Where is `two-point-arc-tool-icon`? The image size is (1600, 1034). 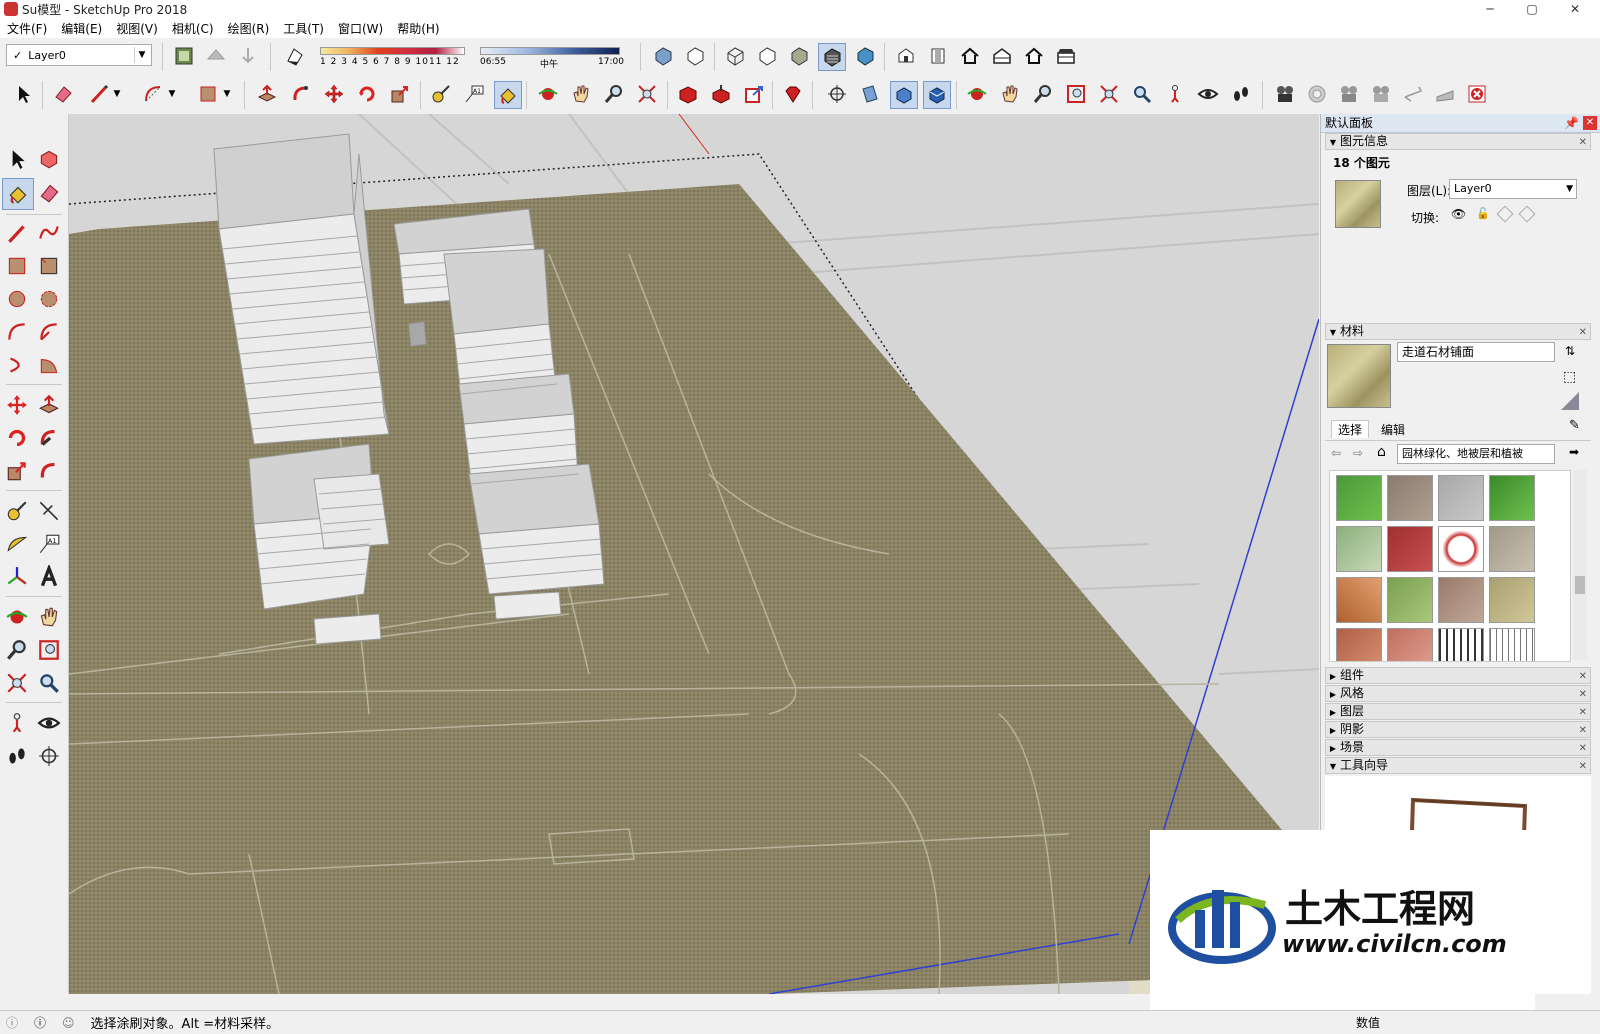
two-point-arc-tool-icon is located at coordinates (49, 332).